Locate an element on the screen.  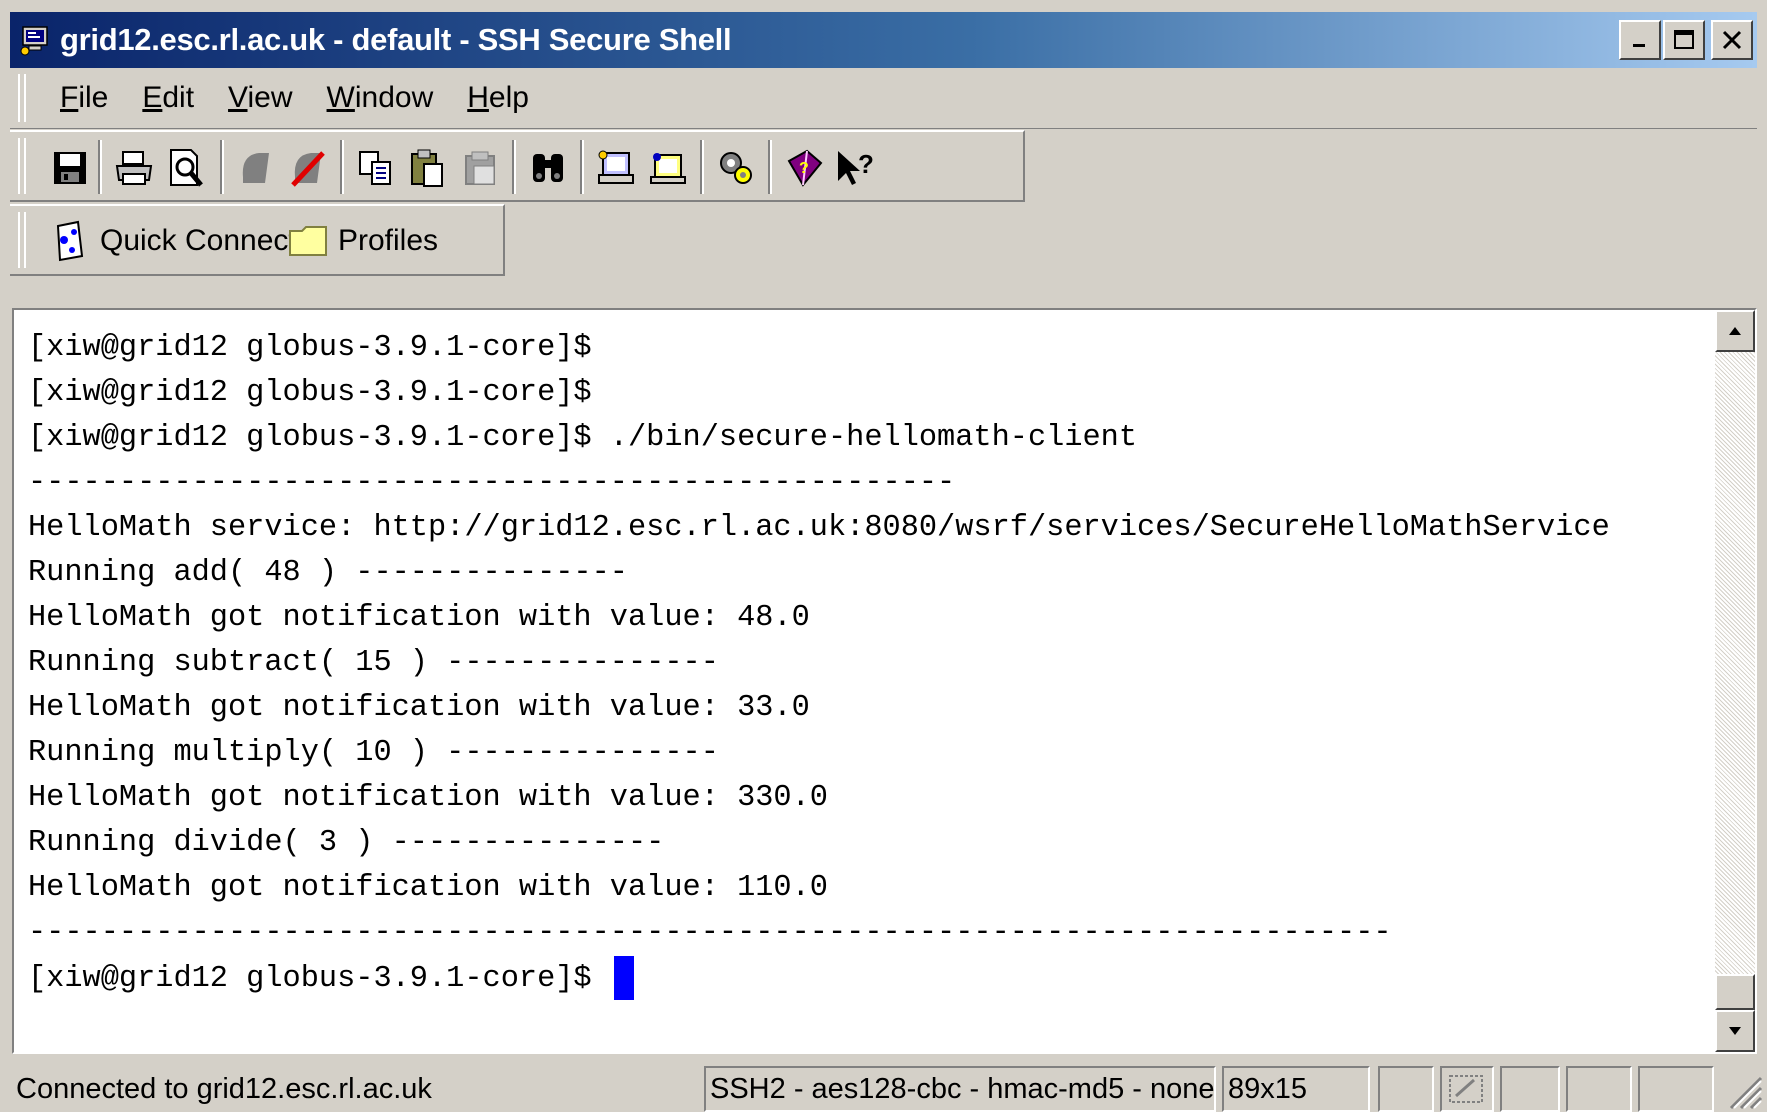
toolbar-grip is located at coordinates (22, 166).